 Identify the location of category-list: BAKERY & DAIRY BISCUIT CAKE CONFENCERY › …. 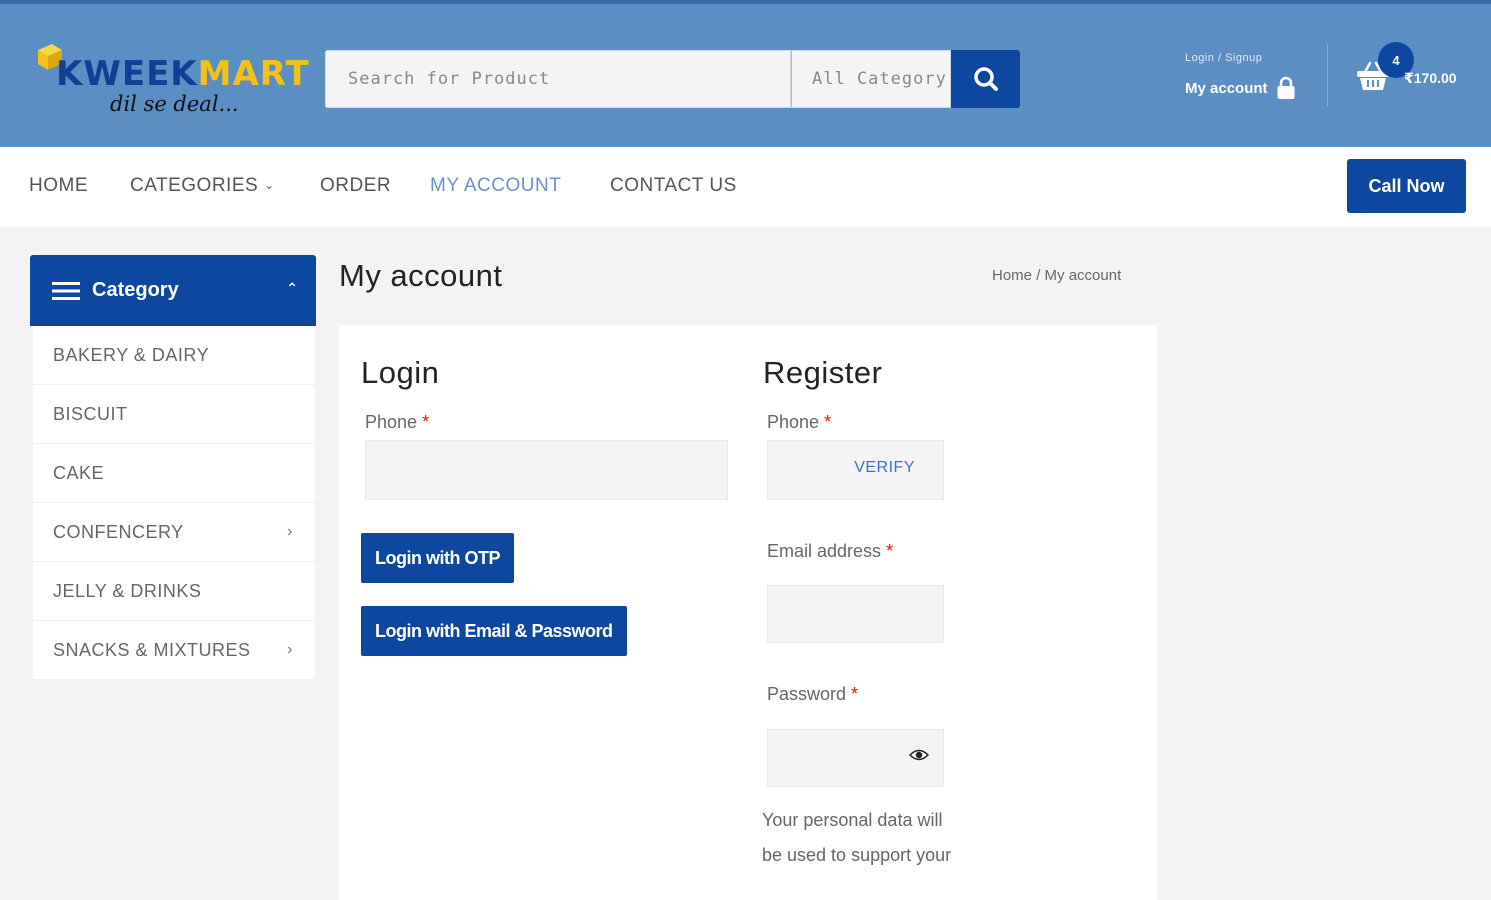
(174, 503).